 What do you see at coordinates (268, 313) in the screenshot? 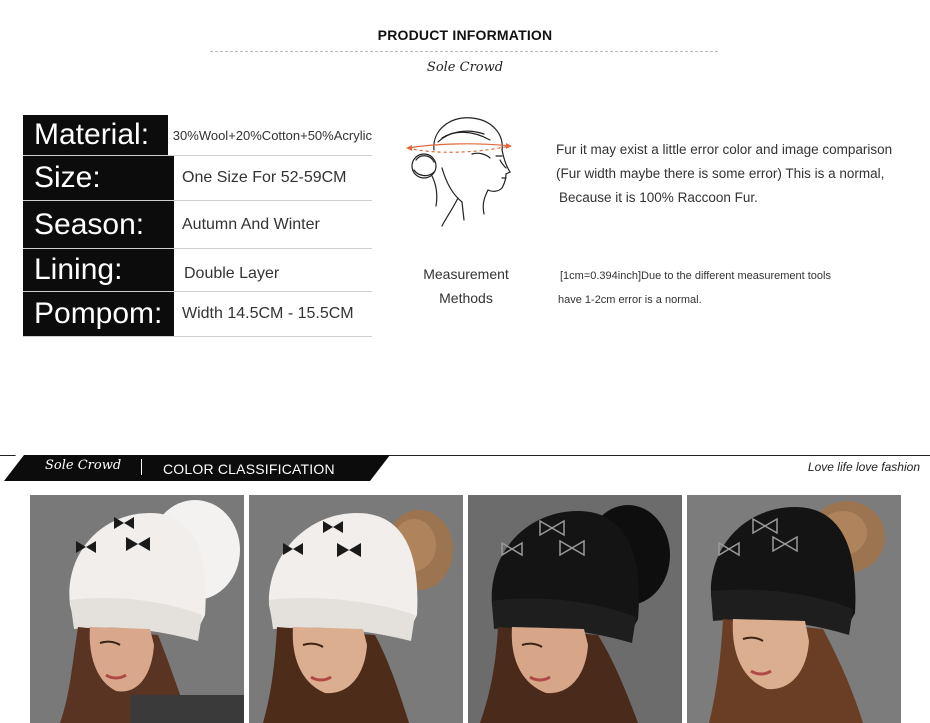
I see `spec-value: Width 14.5CM - 15.5CM` at bounding box center [268, 313].